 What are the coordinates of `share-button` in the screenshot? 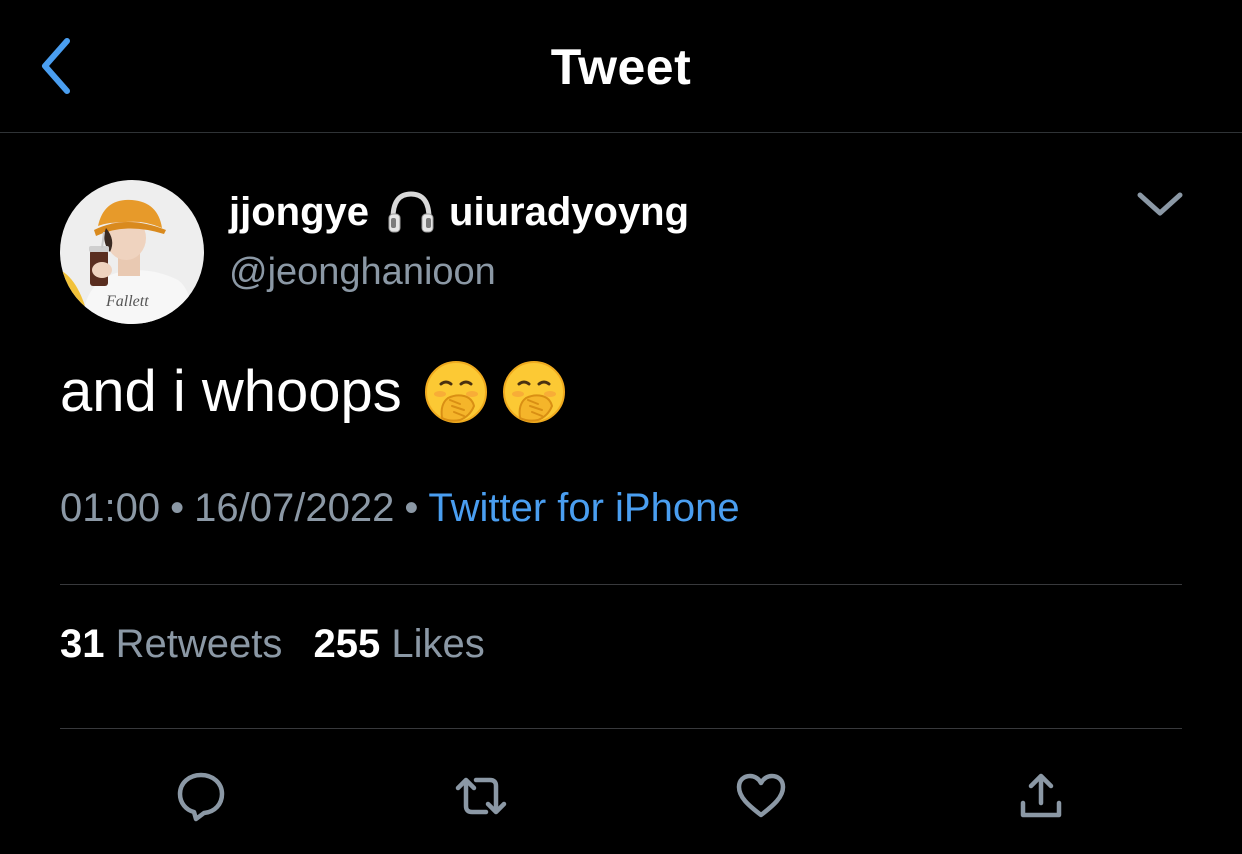 It's located at (1041, 796).